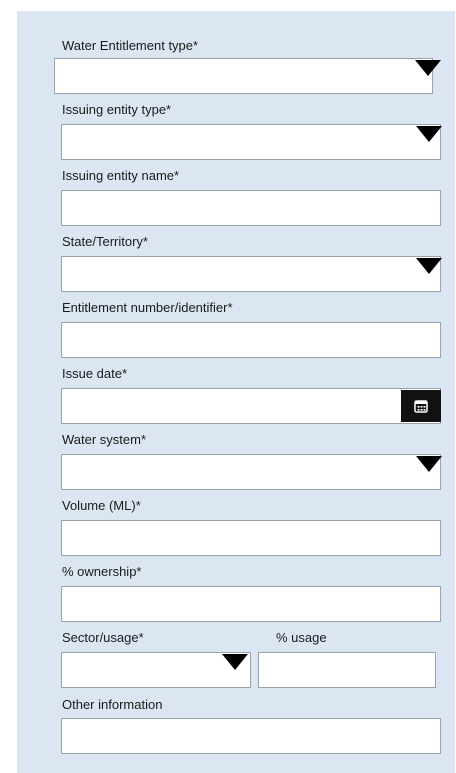  What do you see at coordinates (251, 472) in the screenshot?
I see `water-system-select` at bounding box center [251, 472].